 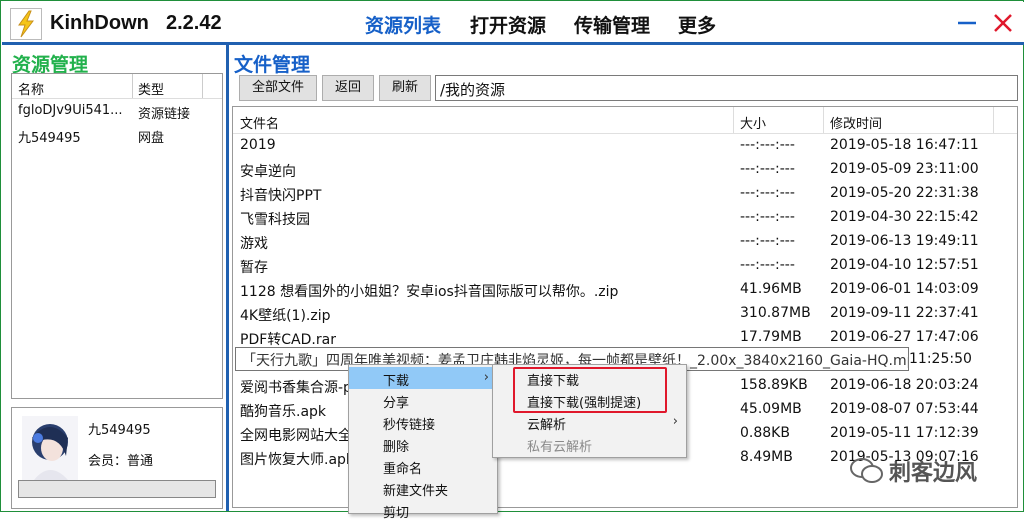 I want to click on file-name: 图片恢复大师.apk, so click(x=297, y=460).